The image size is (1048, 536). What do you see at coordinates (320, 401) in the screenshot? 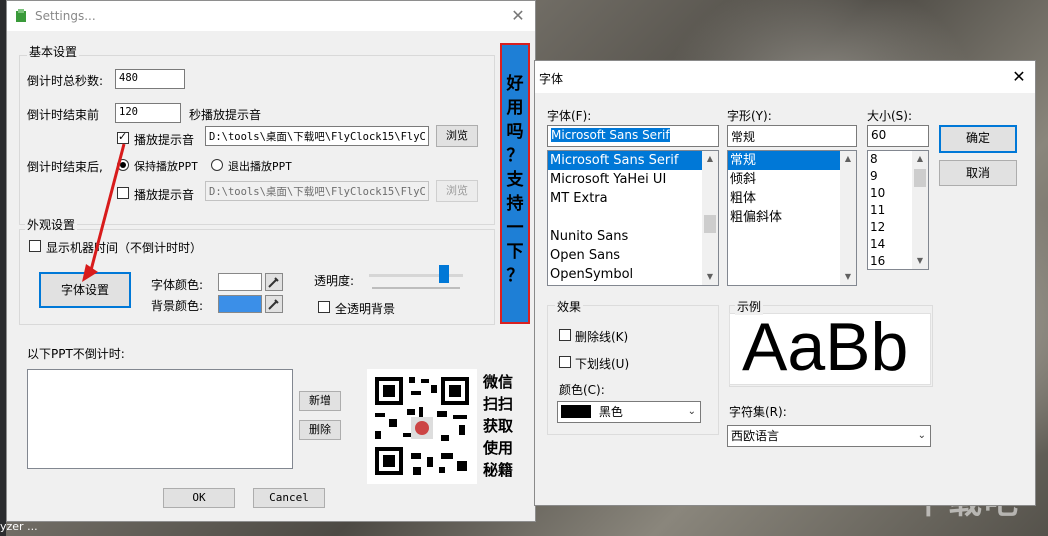
I see `add-button: 新增` at bounding box center [320, 401].